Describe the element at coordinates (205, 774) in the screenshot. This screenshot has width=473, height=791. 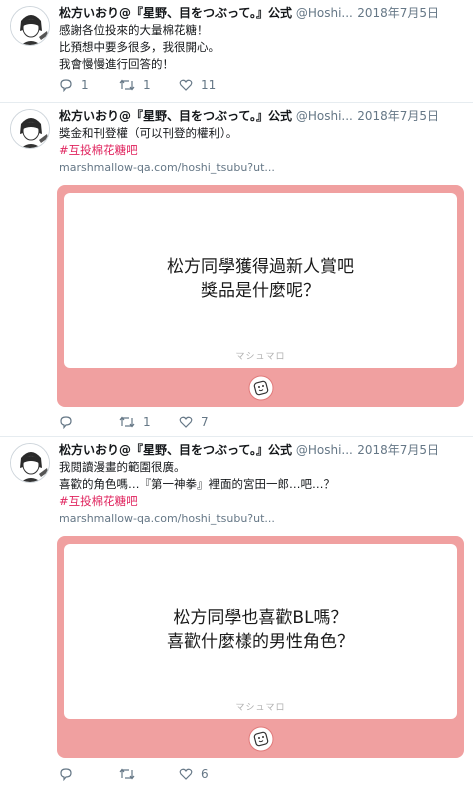
I see `like-count: 6` at that location.